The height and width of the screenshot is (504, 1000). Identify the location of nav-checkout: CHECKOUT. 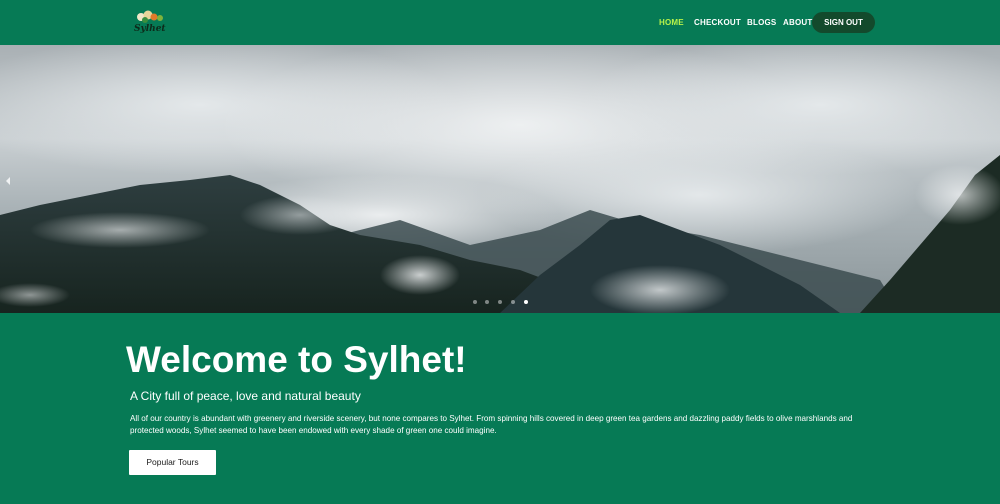
(717, 22).